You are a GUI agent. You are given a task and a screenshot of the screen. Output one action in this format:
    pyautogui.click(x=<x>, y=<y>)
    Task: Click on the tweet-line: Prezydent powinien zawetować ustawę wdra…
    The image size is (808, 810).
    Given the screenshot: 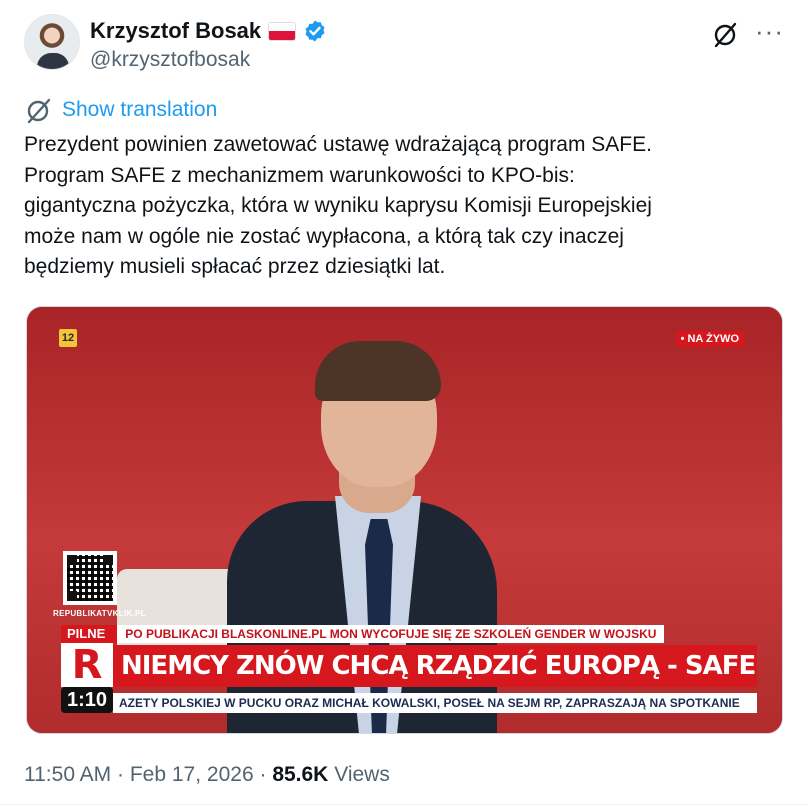 What is the action you would take?
    pyautogui.click(x=338, y=144)
    